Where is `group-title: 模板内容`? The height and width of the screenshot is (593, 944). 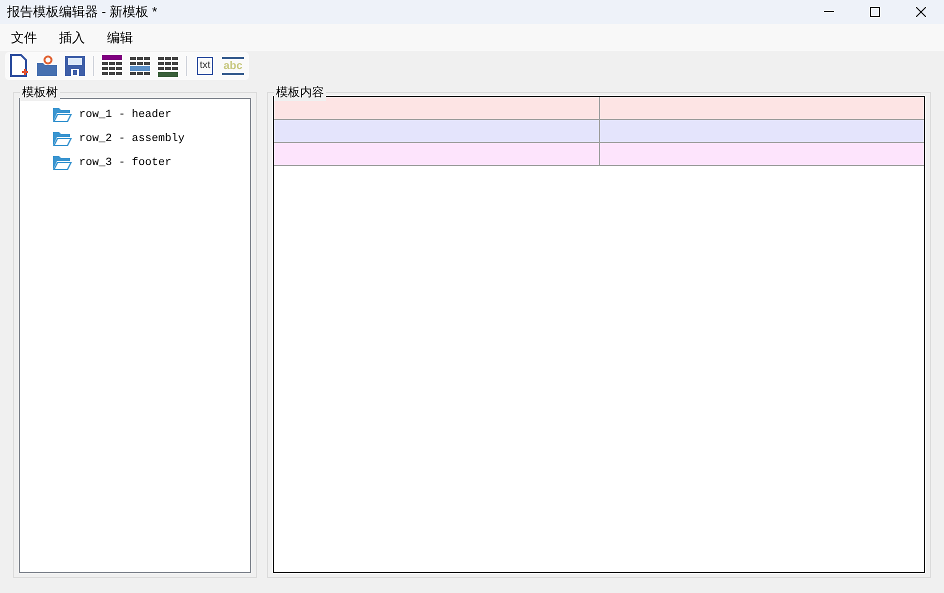 group-title: 模板内容 is located at coordinates (300, 92).